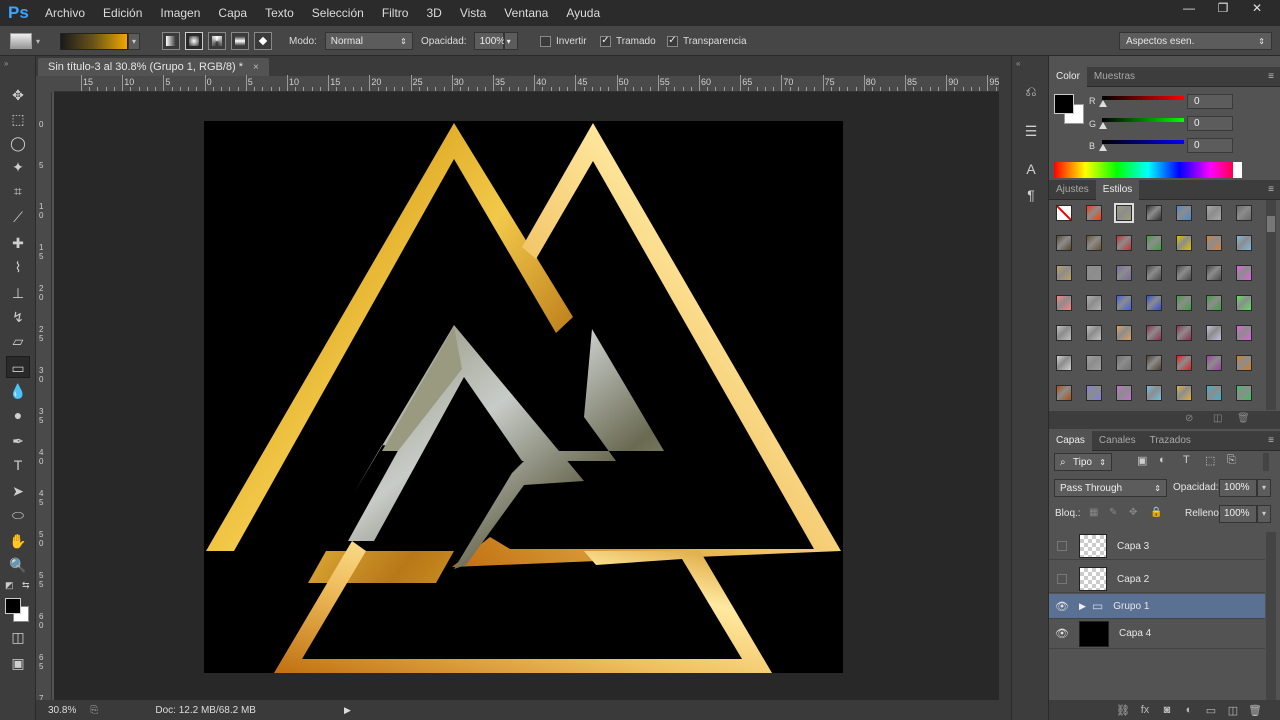  What do you see at coordinates (1148, 170) in the screenshot?
I see `color-spectrum` at bounding box center [1148, 170].